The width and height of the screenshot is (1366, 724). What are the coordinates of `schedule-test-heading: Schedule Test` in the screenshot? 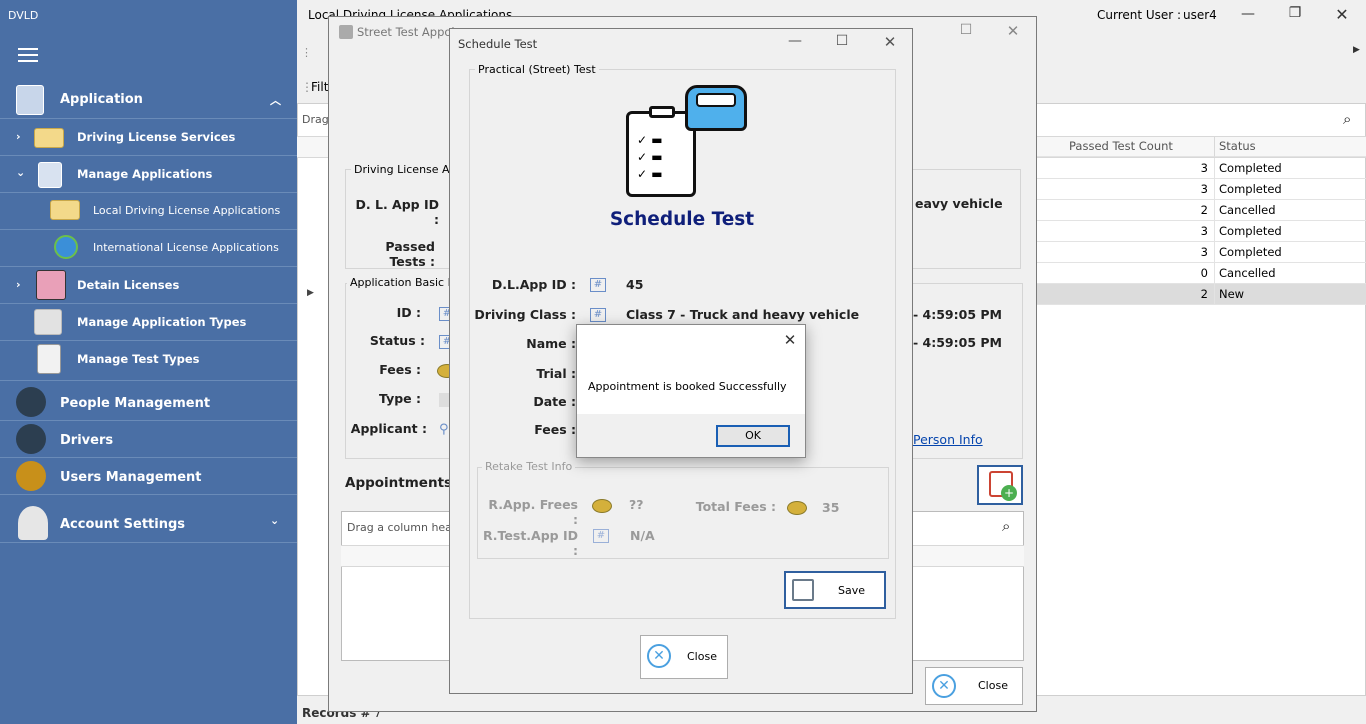 It's located at (682, 219).